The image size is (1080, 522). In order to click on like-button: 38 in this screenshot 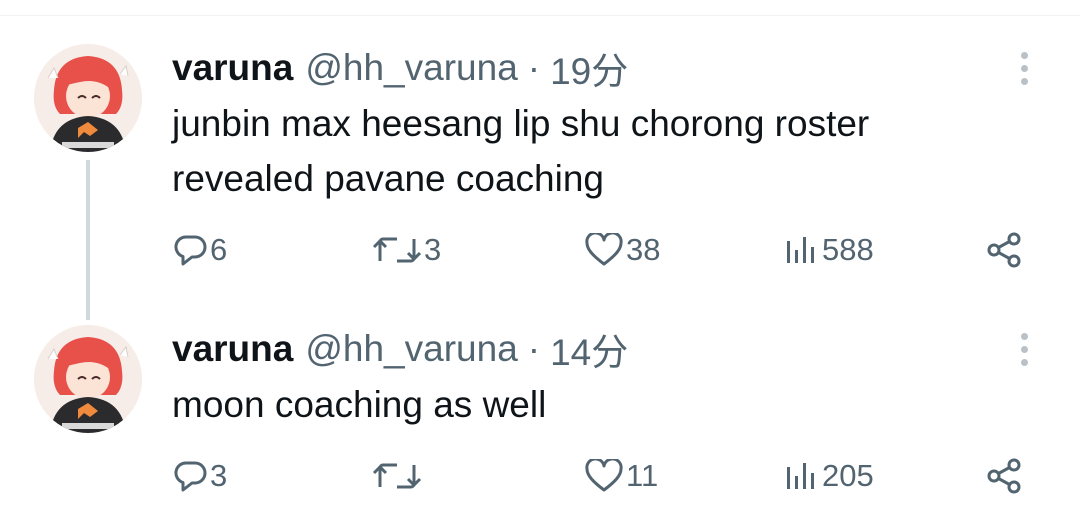, I will do `click(622, 250)`.